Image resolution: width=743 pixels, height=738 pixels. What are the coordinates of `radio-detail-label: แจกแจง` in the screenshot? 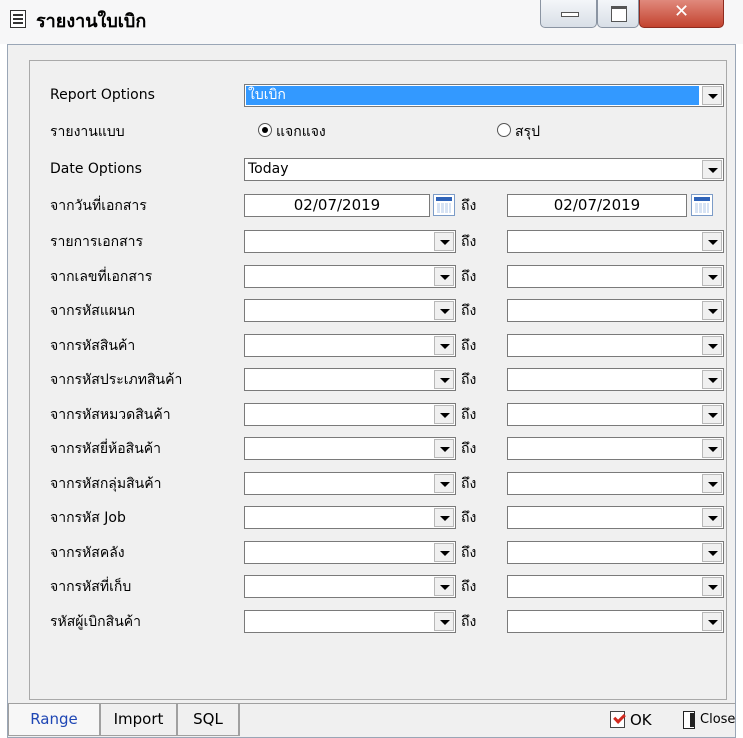 It's located at (301, 132).